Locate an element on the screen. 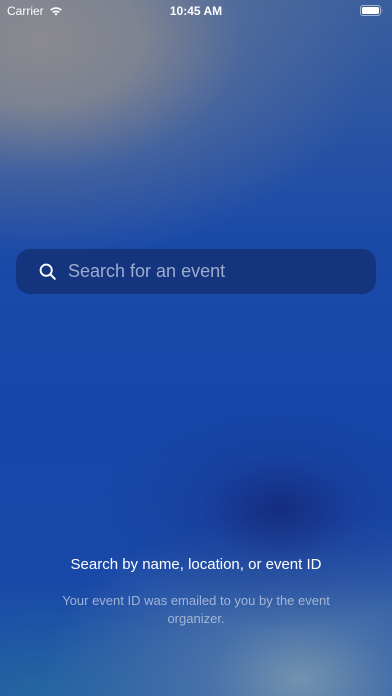 The image size is (392, 696). battery-icon is located at coordinates (371, 10).